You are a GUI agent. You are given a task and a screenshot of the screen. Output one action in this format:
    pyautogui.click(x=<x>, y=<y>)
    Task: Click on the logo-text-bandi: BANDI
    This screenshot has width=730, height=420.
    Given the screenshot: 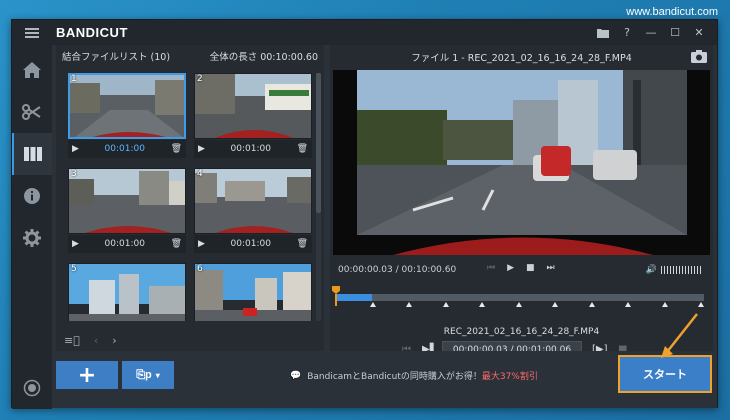 What is the action you would take?
    pyautogui.click(x=78, y=32)
    